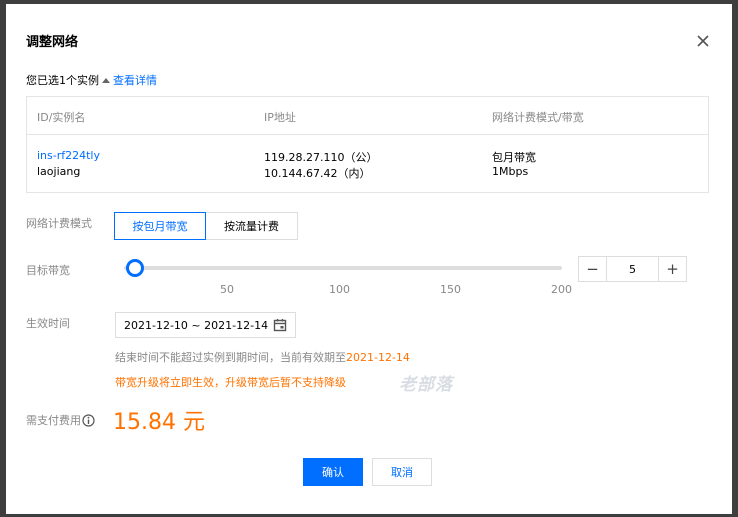  Describe the element at coordinates (68, 155) in the screenshot. I see `instance-id-link: ins-rf224tly` at that location.